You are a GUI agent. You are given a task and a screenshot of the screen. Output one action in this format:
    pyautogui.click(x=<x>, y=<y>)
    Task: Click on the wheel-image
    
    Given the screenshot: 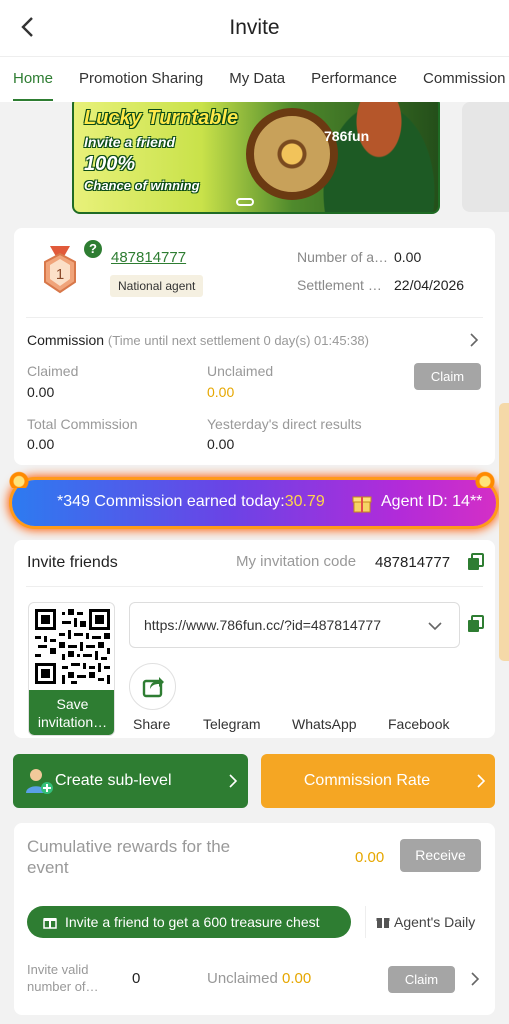 What is the action you would take?
    pyautogui.click(x=292, y=154)
    